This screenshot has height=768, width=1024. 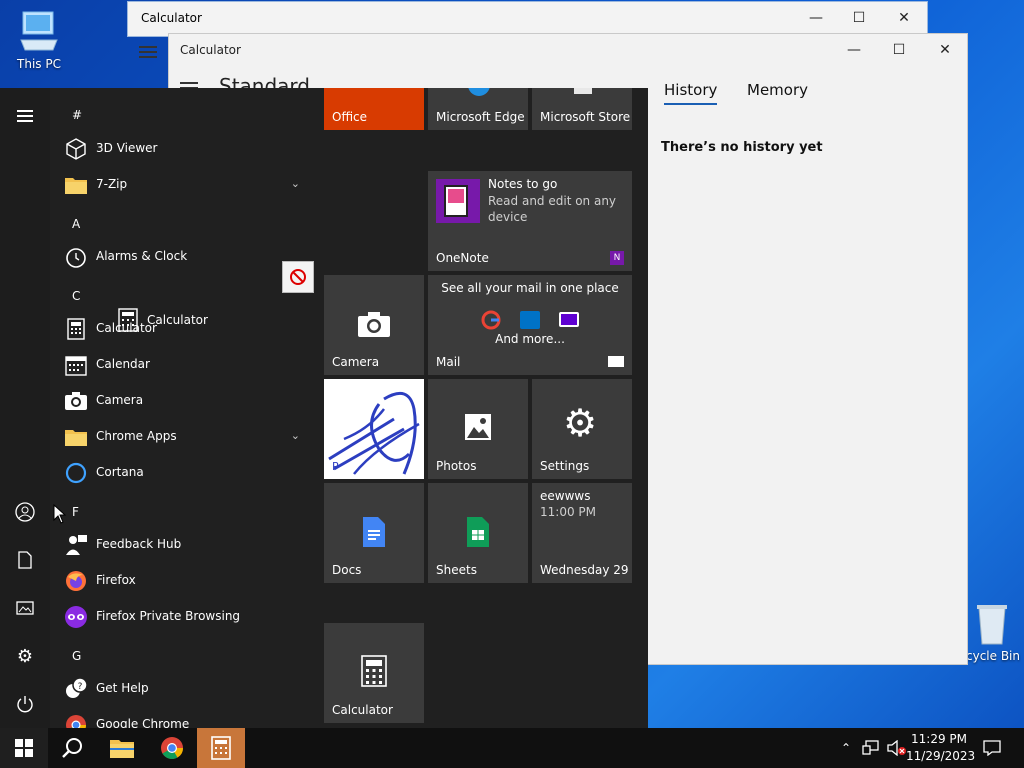 I want to click on drag-ghost-calculator: Calculator, so click(x=171, y=320).